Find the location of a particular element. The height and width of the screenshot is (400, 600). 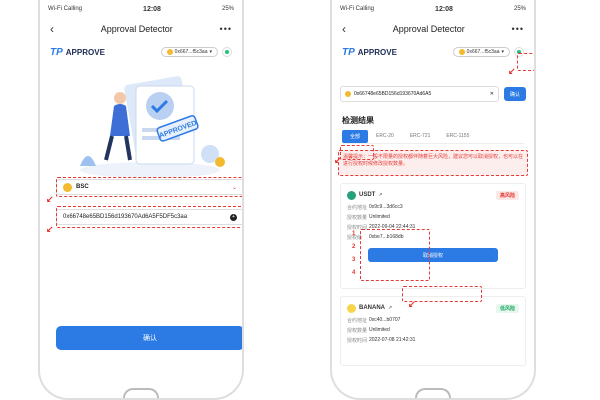

step-marker-3: 3 is located at coordinates (354, 260).